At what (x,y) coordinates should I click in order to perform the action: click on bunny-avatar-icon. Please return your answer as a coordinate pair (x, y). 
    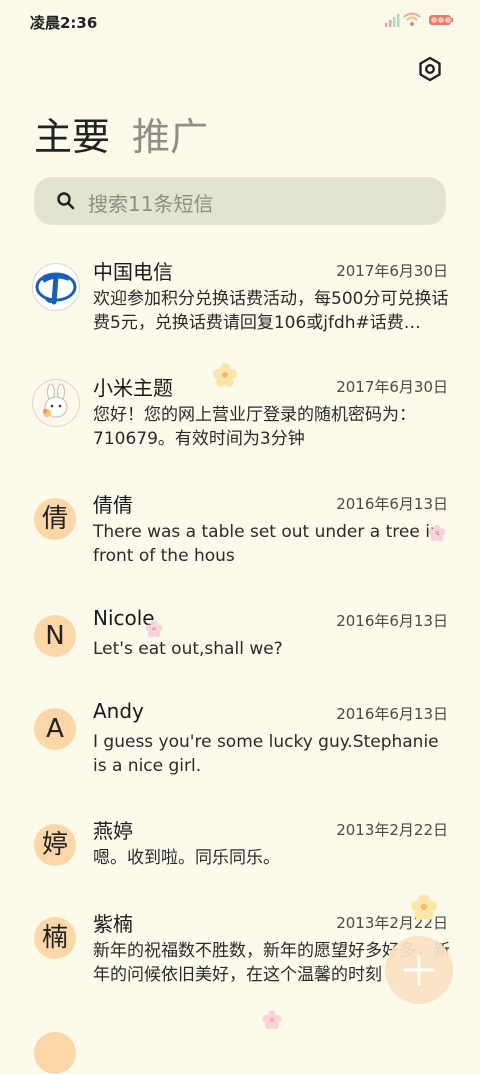
    Looking at the image, I should click on (56, 403).